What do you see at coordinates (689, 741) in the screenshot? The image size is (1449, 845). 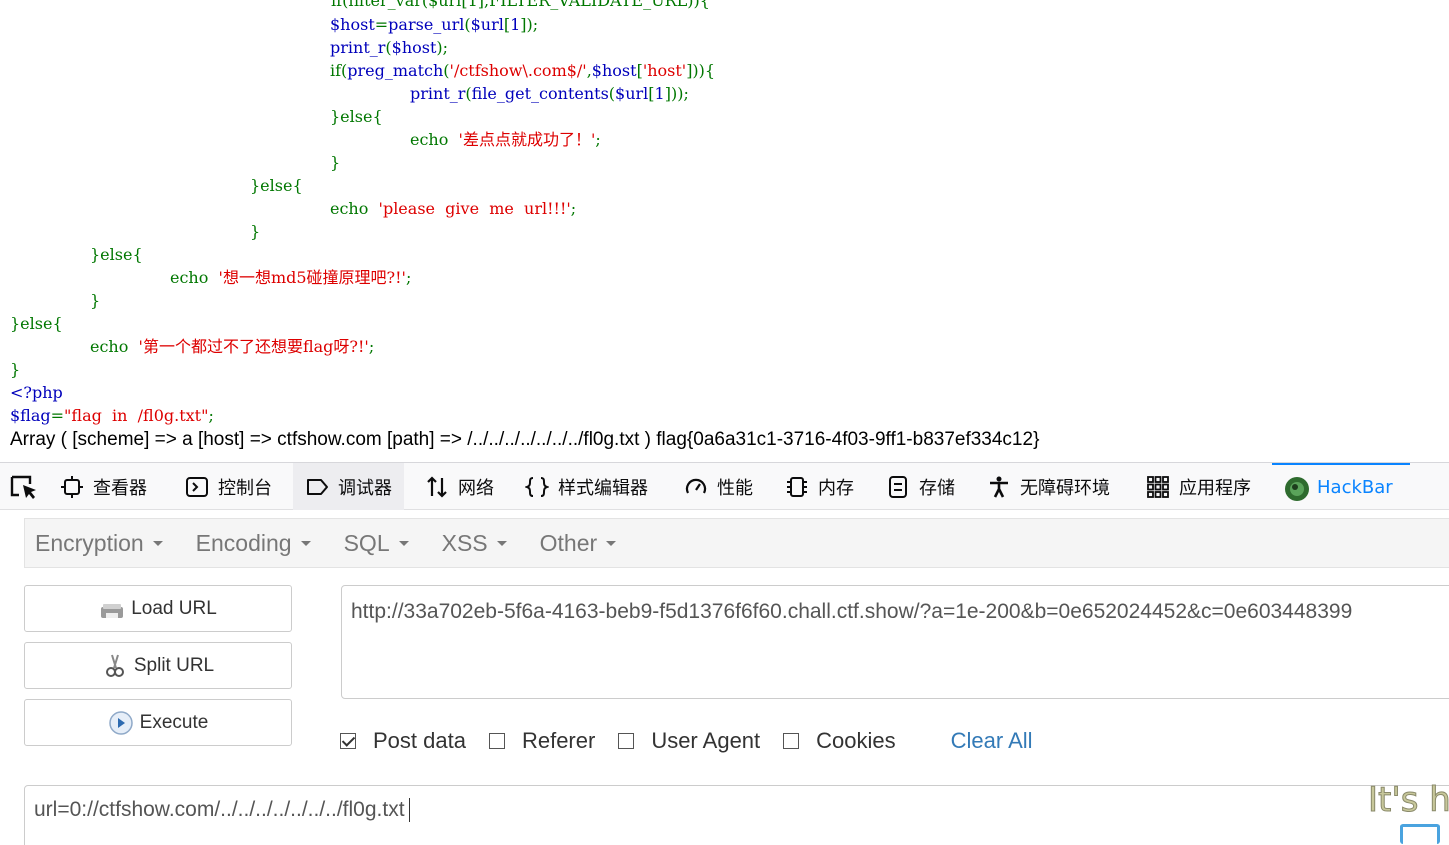 I see `user-agent-option: User Agent` at bounding box center [689, 741].